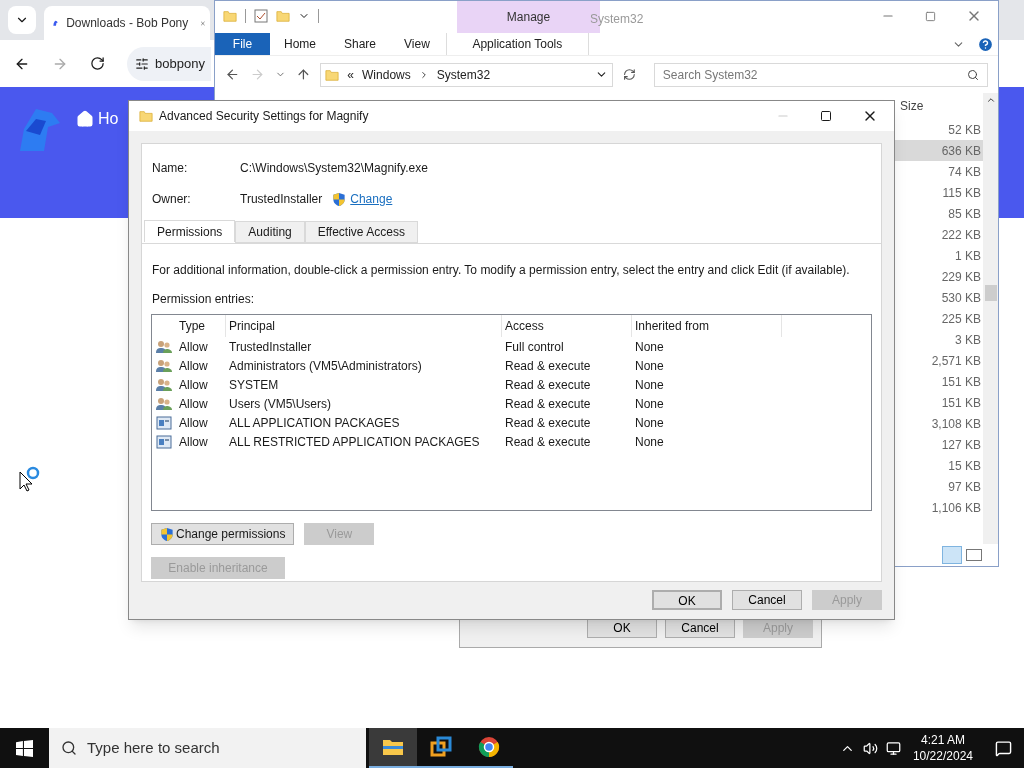  Describe the element at coordinates (303, 74) in the screenshot. I see `up-icon` at that location.